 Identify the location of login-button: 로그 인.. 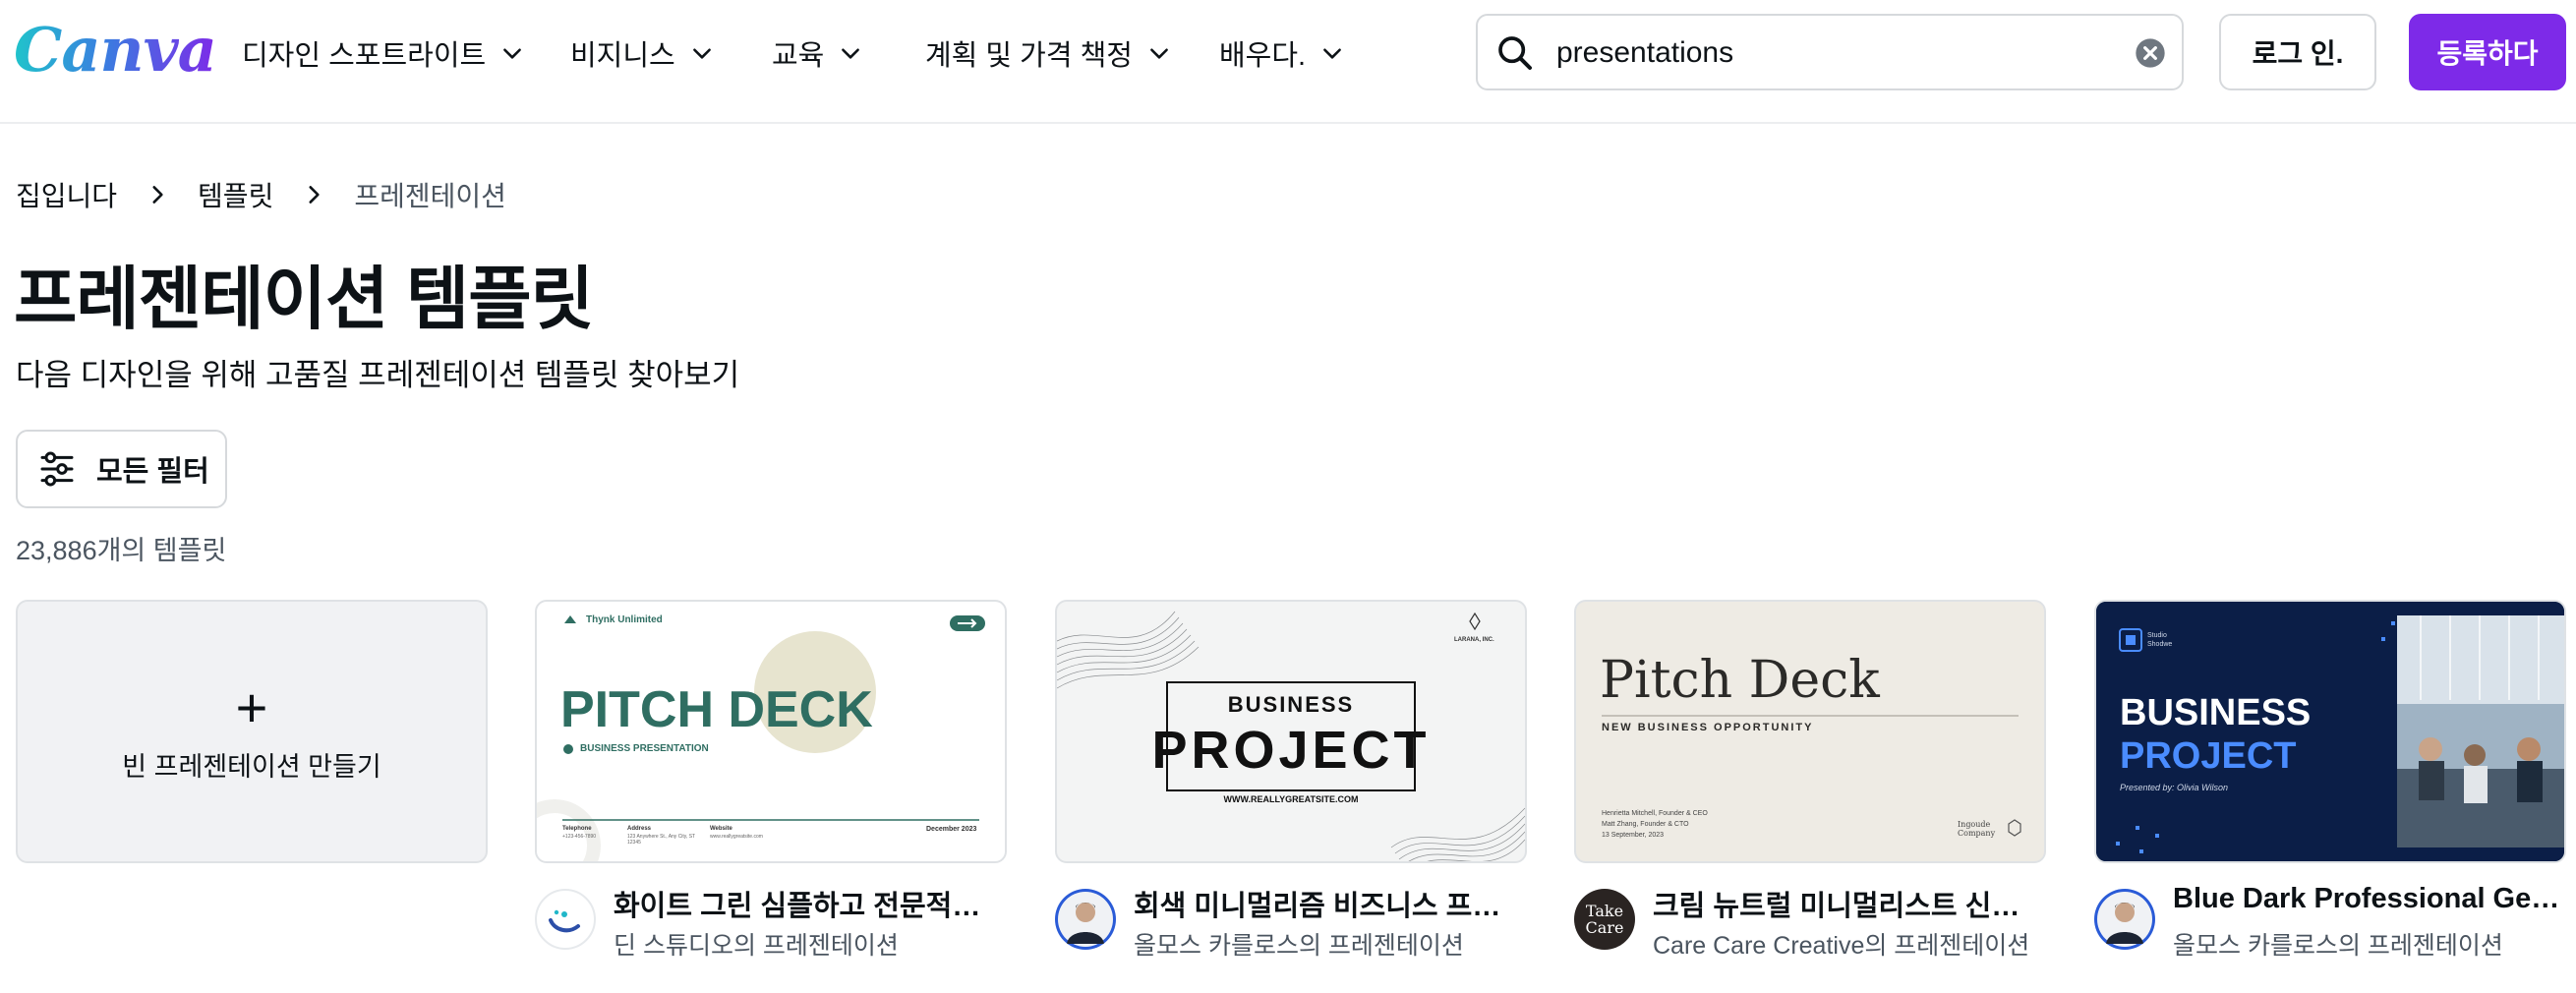
(2297, 52).